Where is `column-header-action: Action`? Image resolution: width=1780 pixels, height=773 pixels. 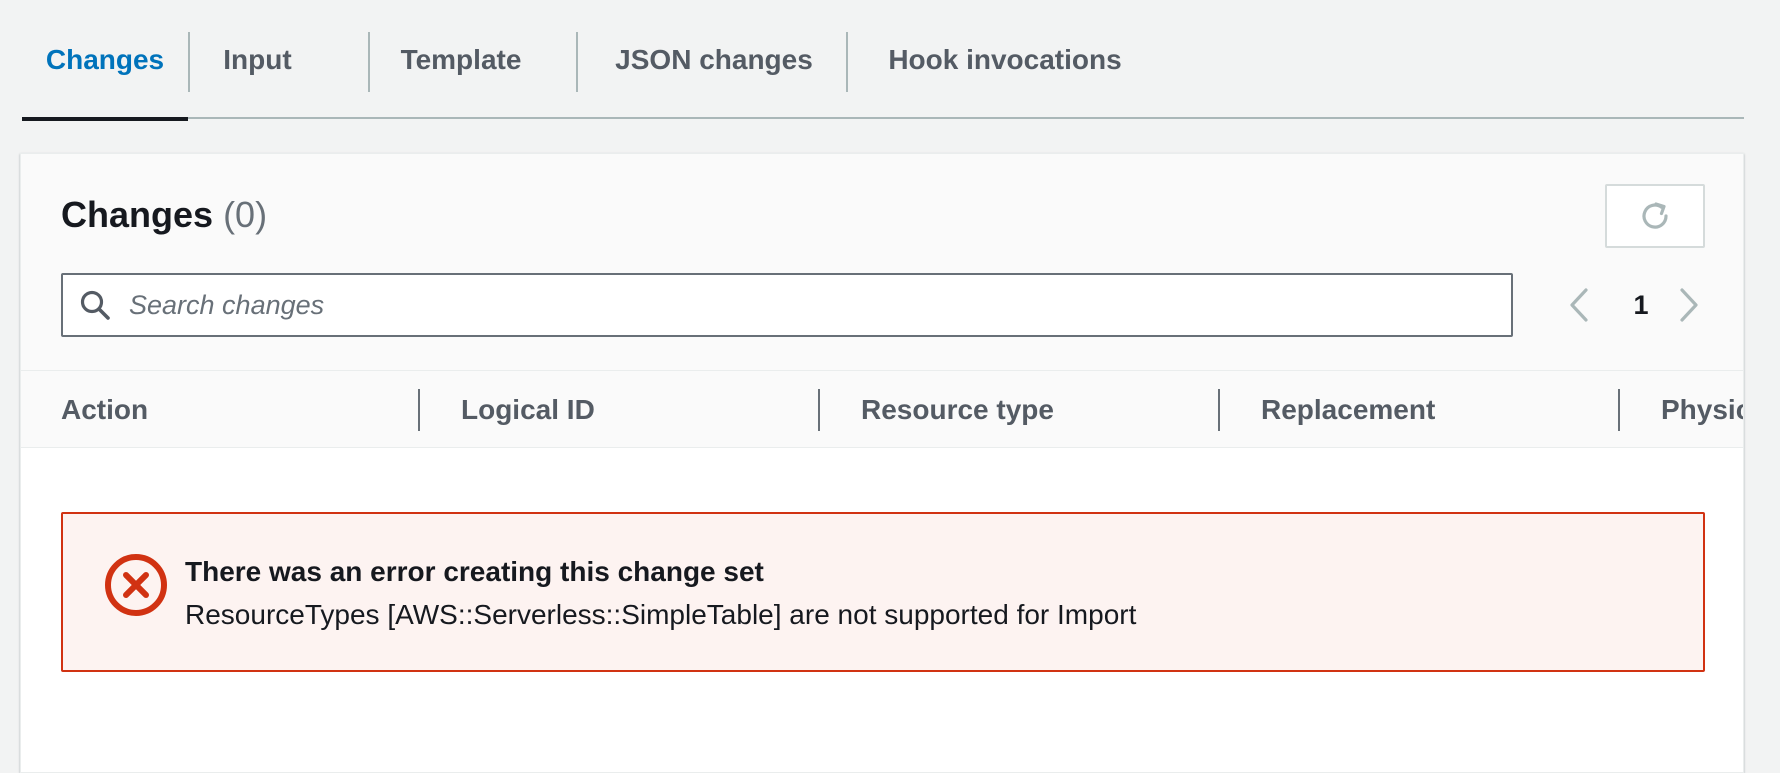
column-header-action: Action is located at coordinates (104, 410).